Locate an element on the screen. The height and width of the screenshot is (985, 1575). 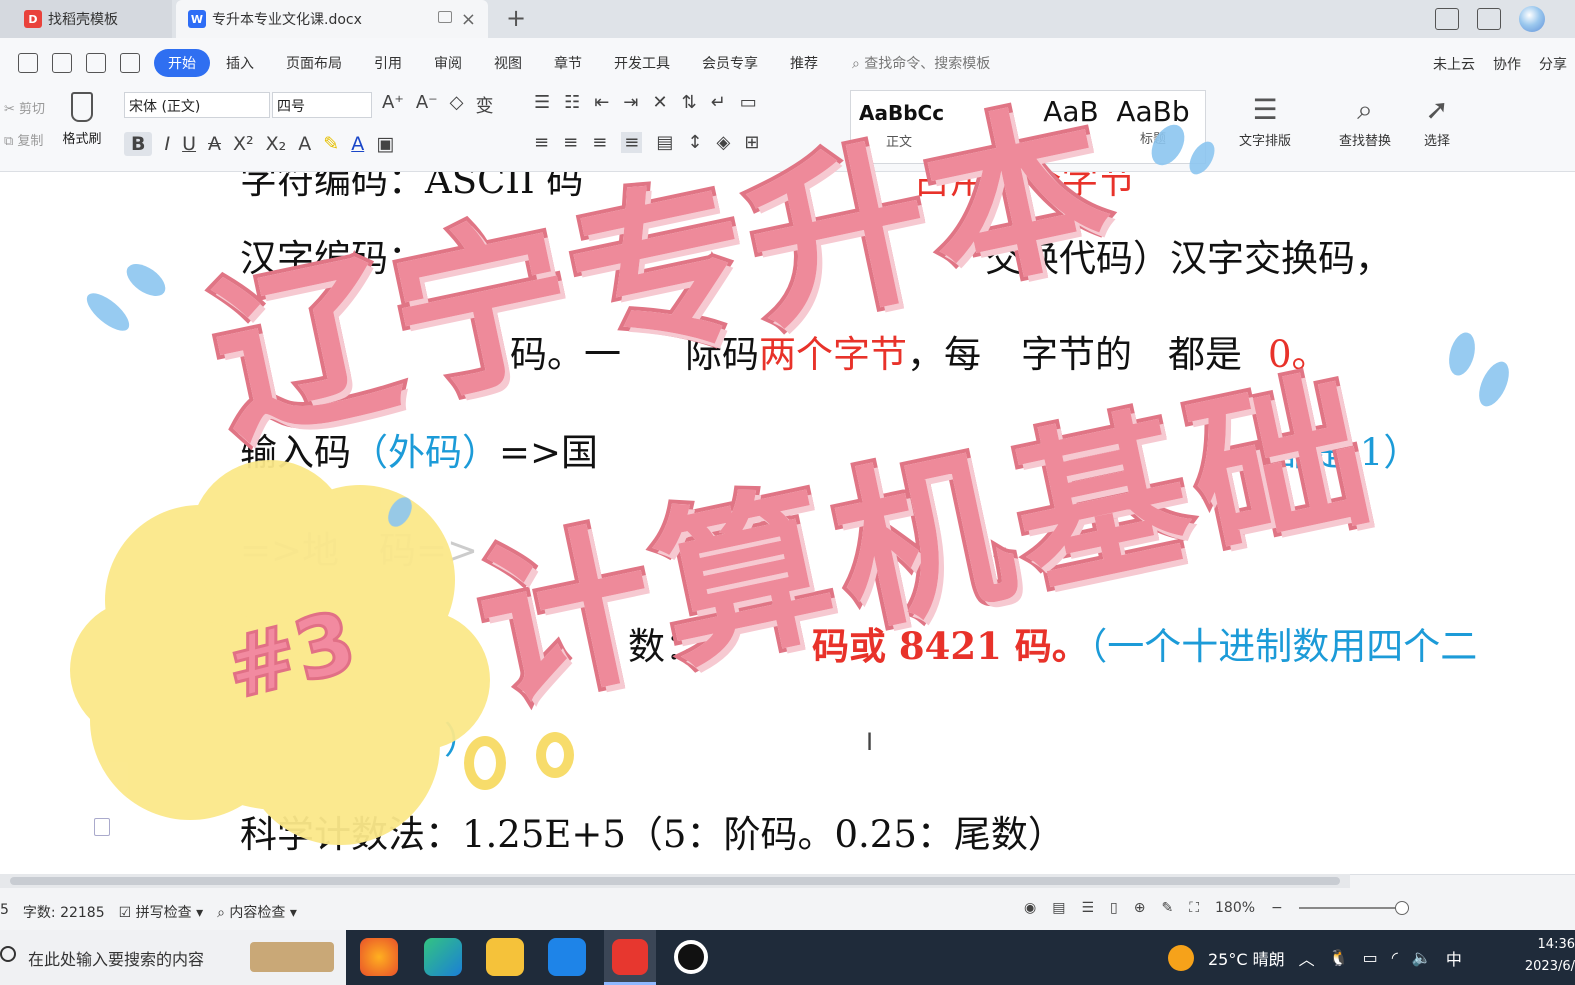
font-color-button: A is located at coordinates (357, 144).